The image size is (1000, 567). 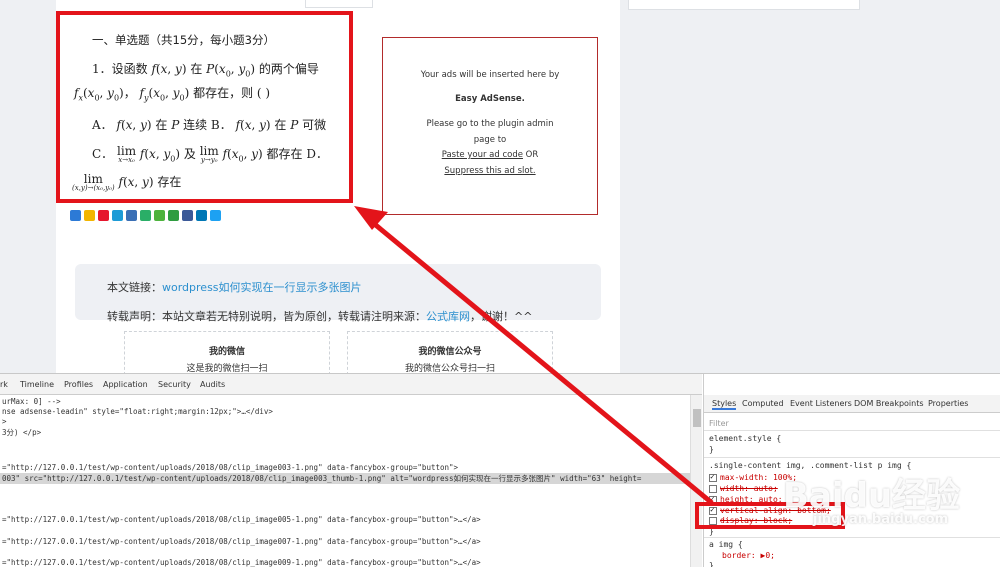 What do you see at coordinates (719, 423) in the screenshot?
I see `styles-filter-input: Filter` at bounding box center [719, 423].